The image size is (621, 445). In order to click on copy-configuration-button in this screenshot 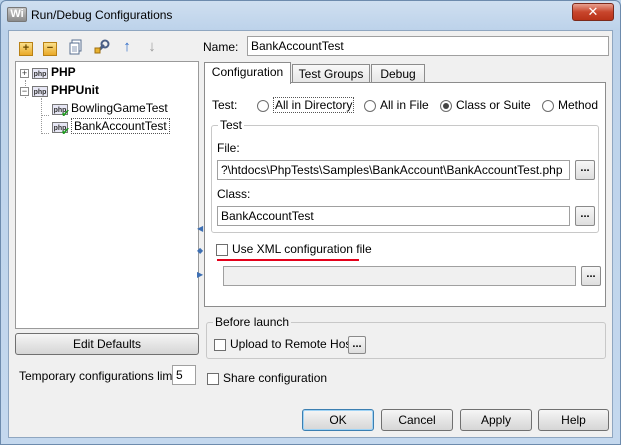, I will do `click(76, 48)`.